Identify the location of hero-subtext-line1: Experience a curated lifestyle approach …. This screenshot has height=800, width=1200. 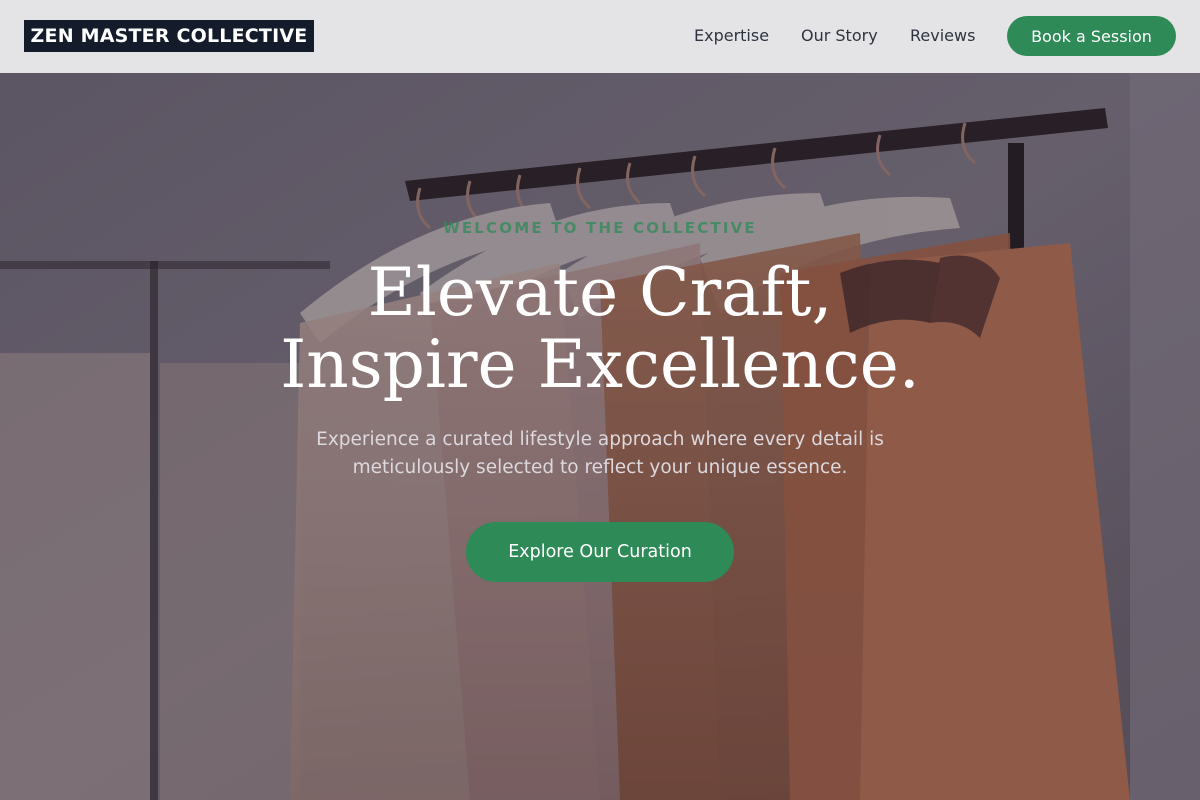
(600, 439).